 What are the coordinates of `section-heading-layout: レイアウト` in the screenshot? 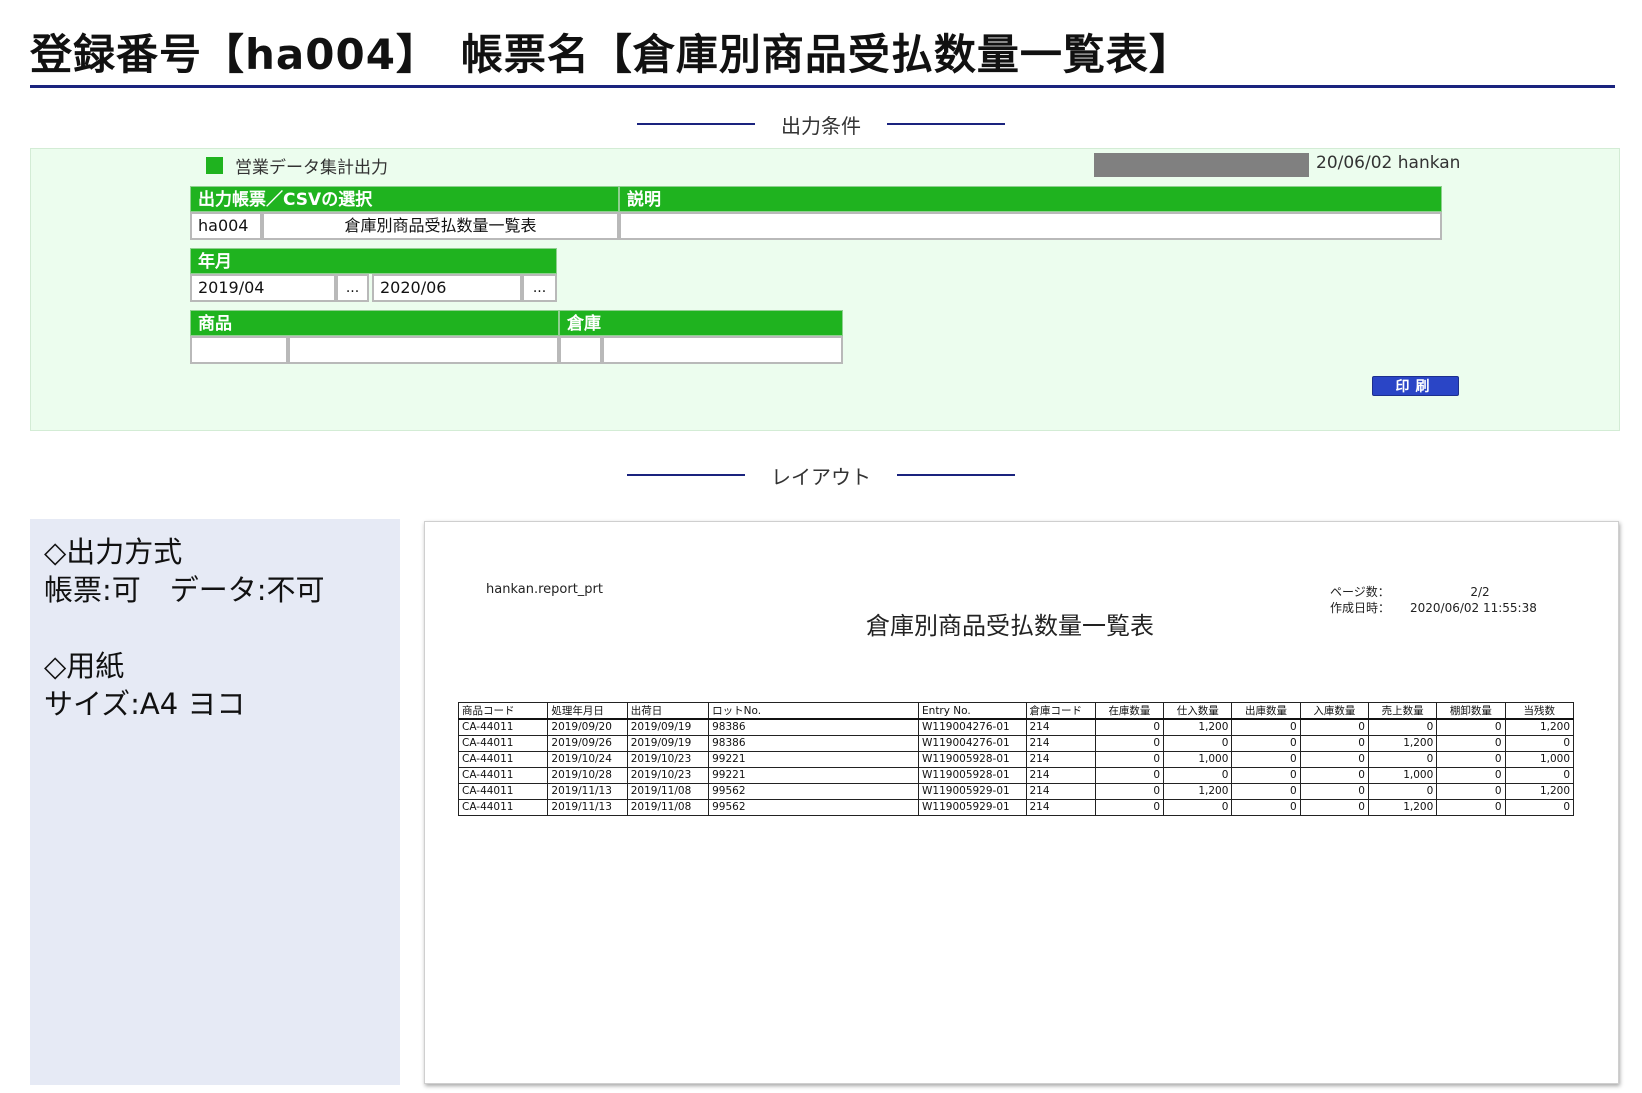 It's located at (821, 475).